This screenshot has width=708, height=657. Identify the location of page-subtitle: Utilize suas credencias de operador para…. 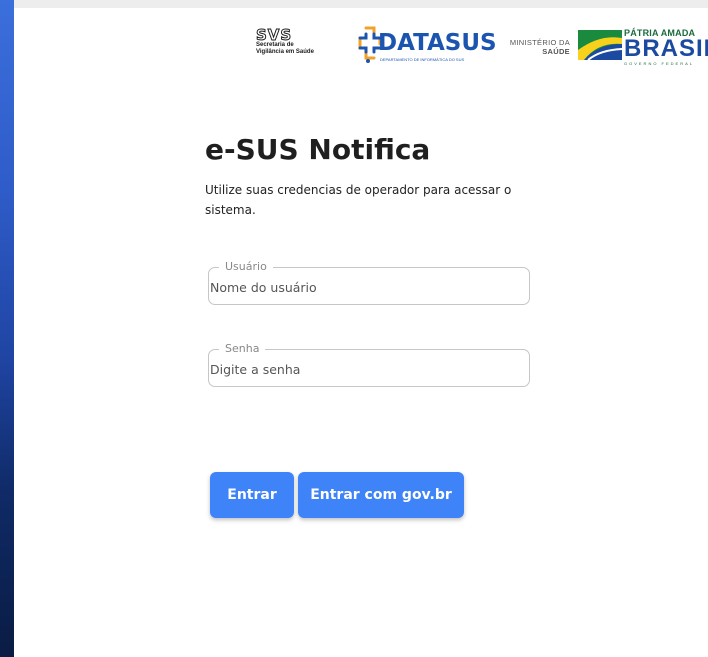
(358, 200).